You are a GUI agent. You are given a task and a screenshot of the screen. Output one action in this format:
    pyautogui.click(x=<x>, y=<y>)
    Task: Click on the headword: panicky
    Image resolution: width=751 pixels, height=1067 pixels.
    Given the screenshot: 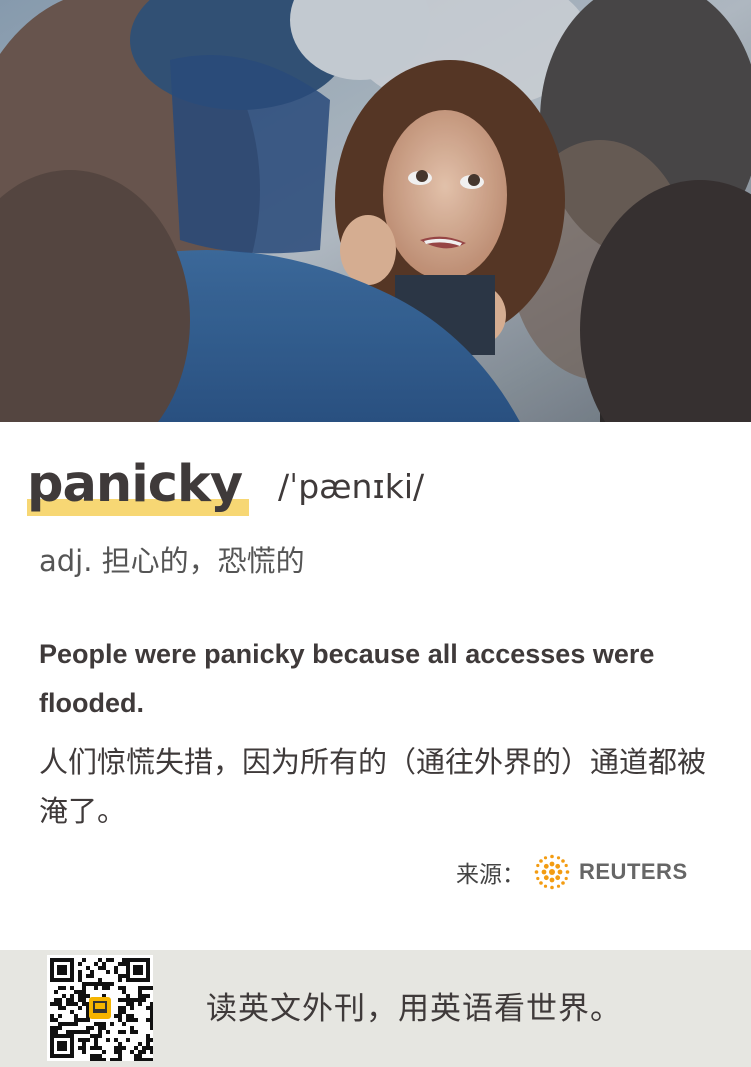 What is the action you would take?
    pyautogui.click(x=135, y=484)
    